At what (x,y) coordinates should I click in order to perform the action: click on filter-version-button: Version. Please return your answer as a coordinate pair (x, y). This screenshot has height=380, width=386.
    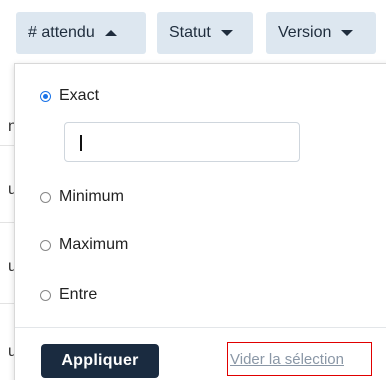
    Looking at the image, I should click on (321, 33).